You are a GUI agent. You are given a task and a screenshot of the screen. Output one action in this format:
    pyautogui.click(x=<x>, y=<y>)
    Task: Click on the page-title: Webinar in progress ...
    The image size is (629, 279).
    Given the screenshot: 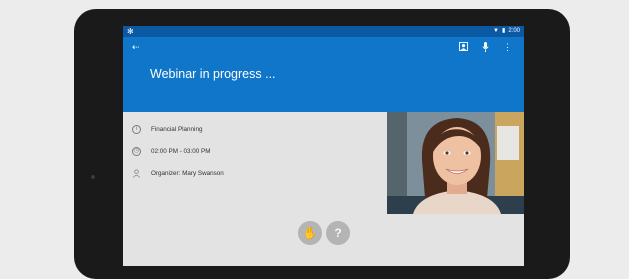 What is the action you would take?
    pyautogui.click(x=213, y=74)
    